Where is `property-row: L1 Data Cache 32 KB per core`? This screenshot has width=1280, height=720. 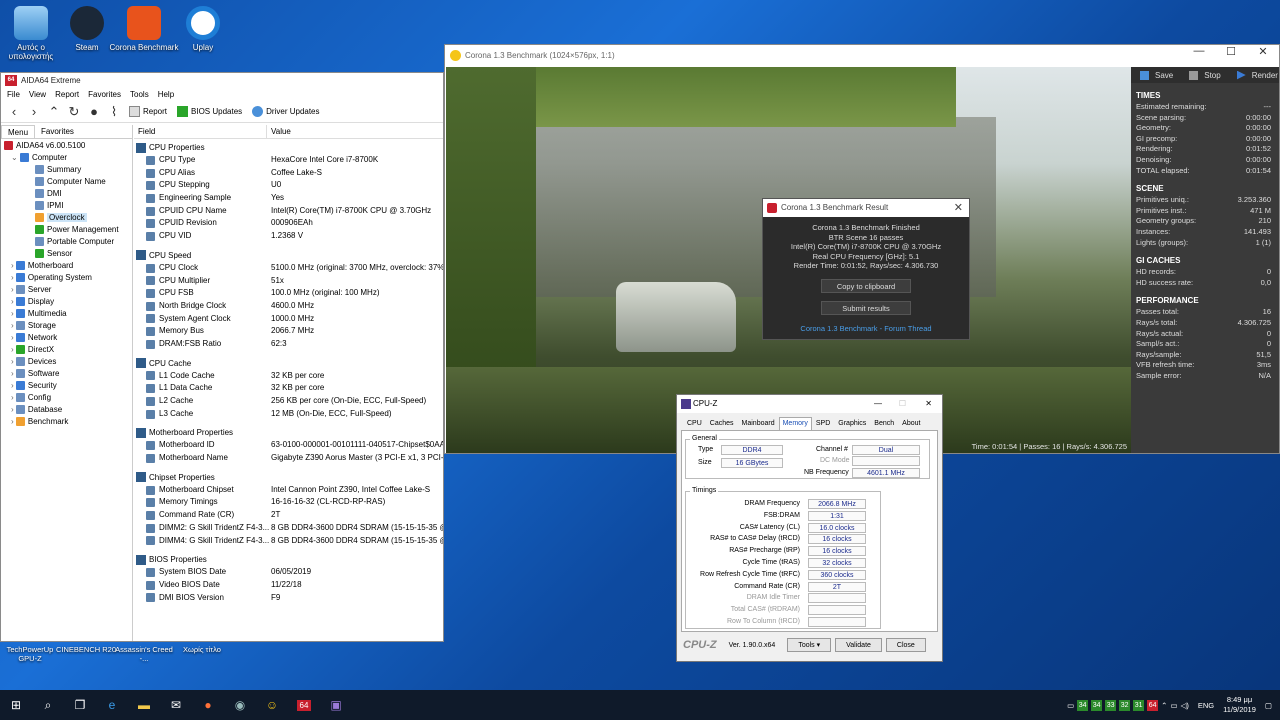 property-row: L1 Data Cache 32 KB per core is located at coordinates (288, 388).